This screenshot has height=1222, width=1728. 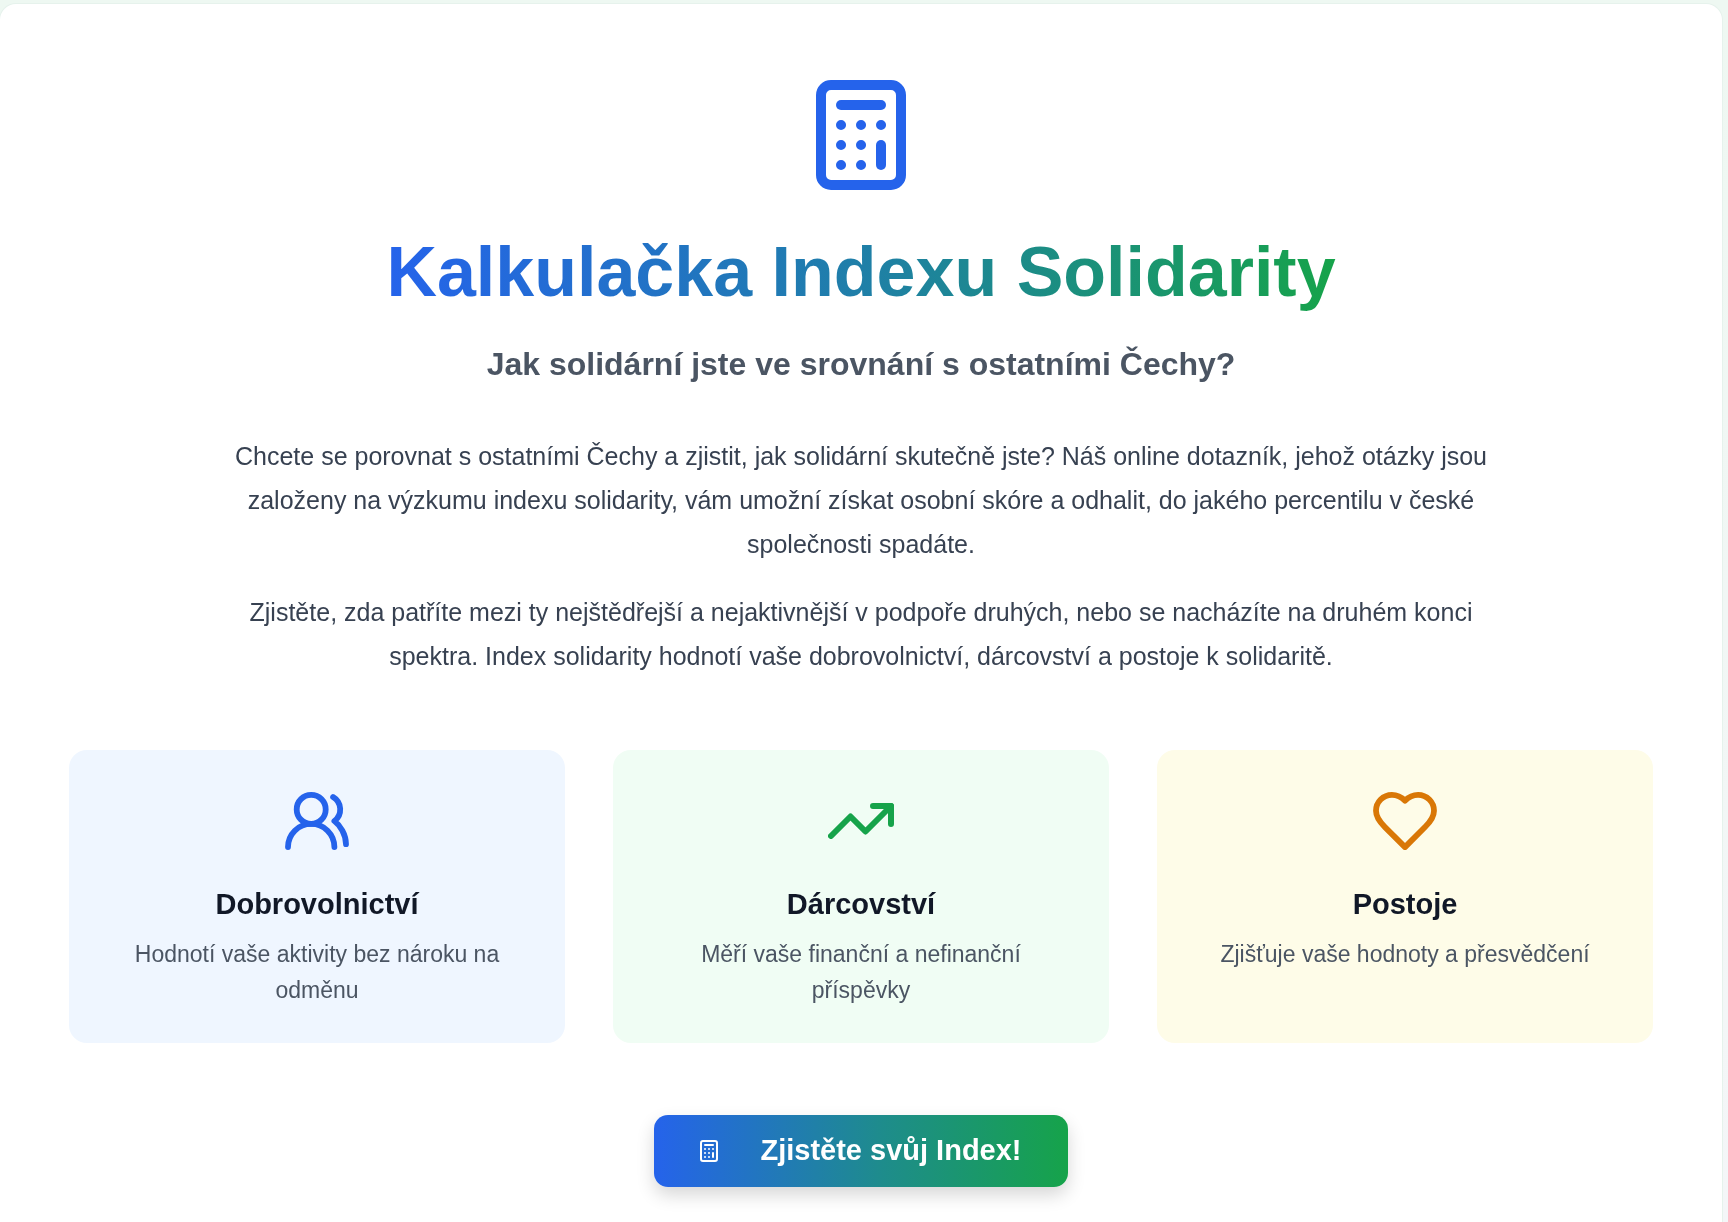 What do you see at coordinates (861, 1151) in the screenshot?
I see `start-button: Zjistěte svůj Index!` at bounding box center [861, 1151].